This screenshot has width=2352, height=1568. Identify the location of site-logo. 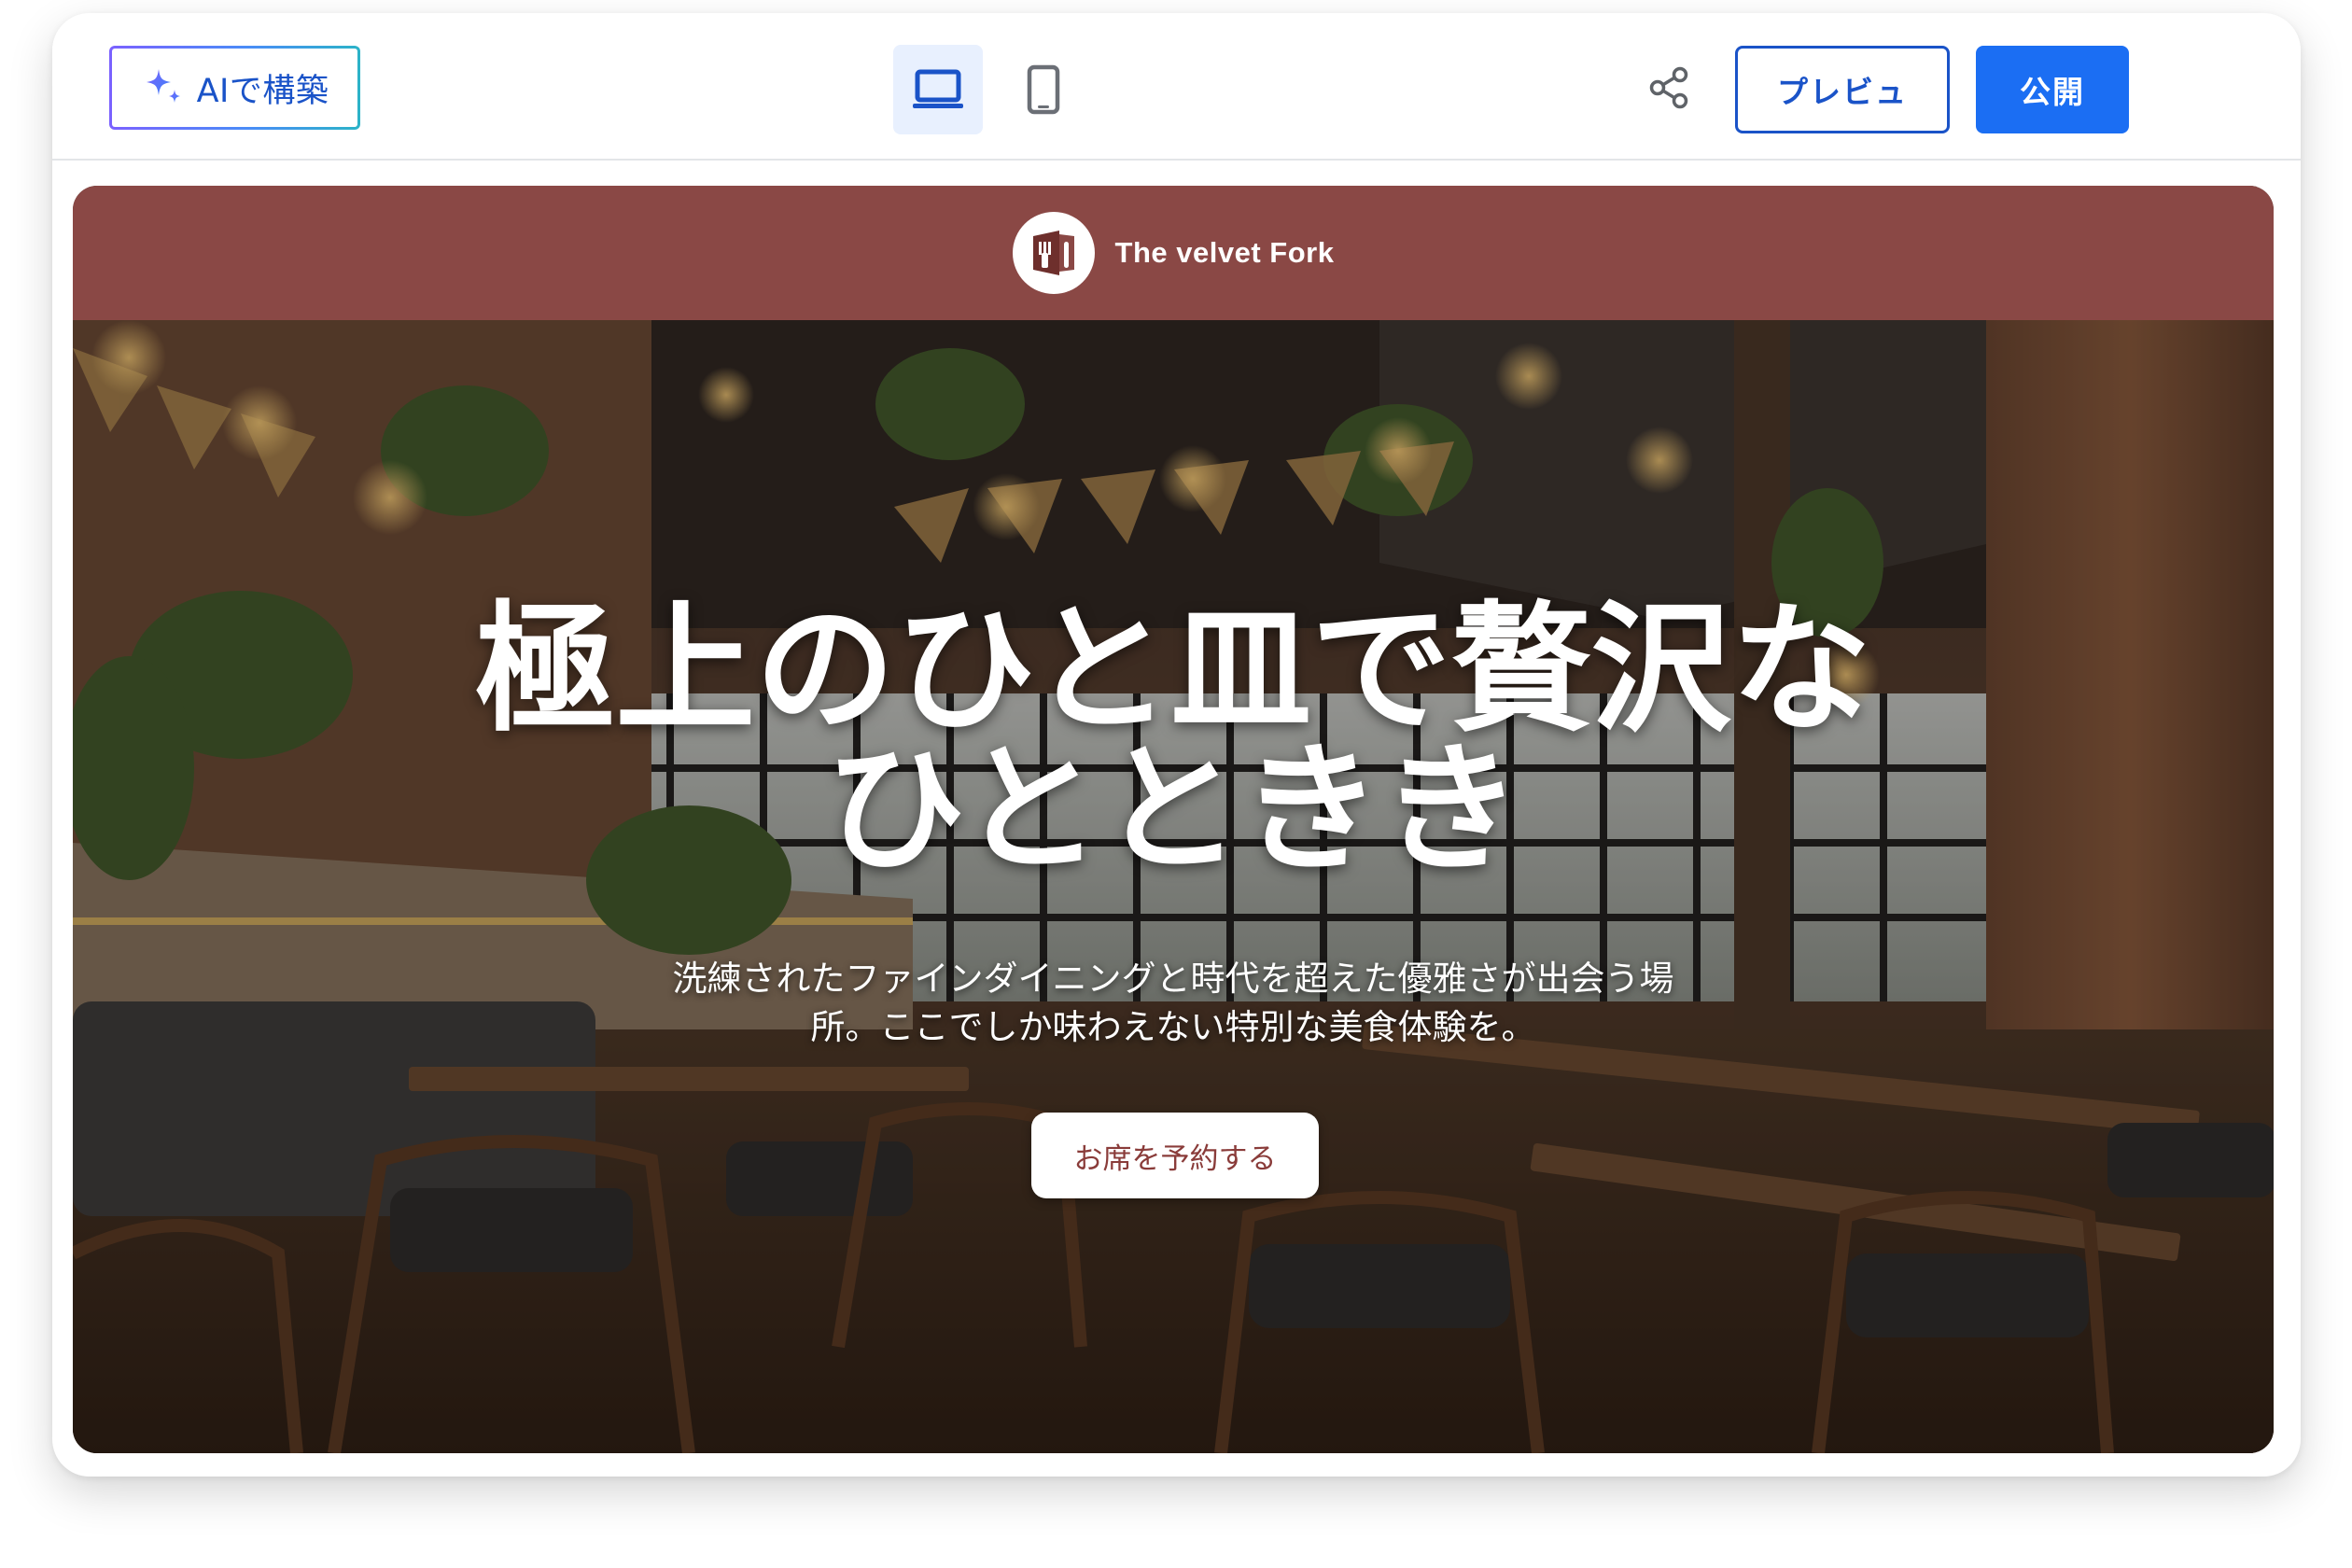
(1053, 253).